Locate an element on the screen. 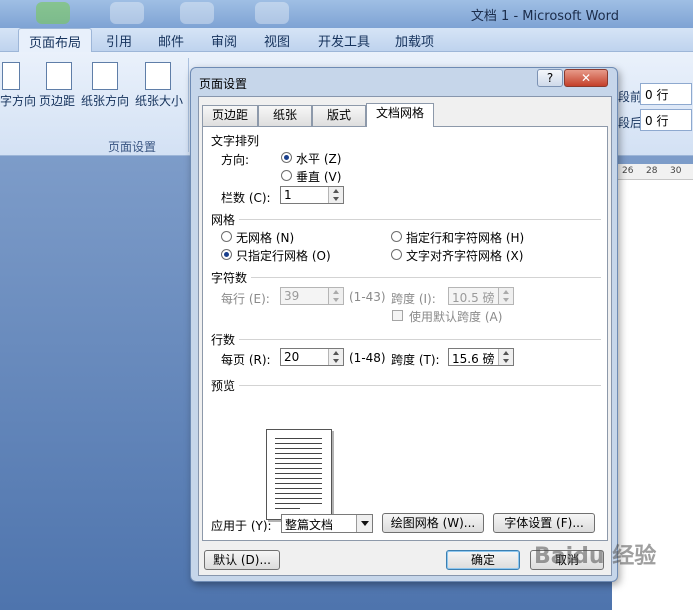 The height and width of the screenshot is (610, 693). grid-section: 网格 is located at coordinates (223, 220).